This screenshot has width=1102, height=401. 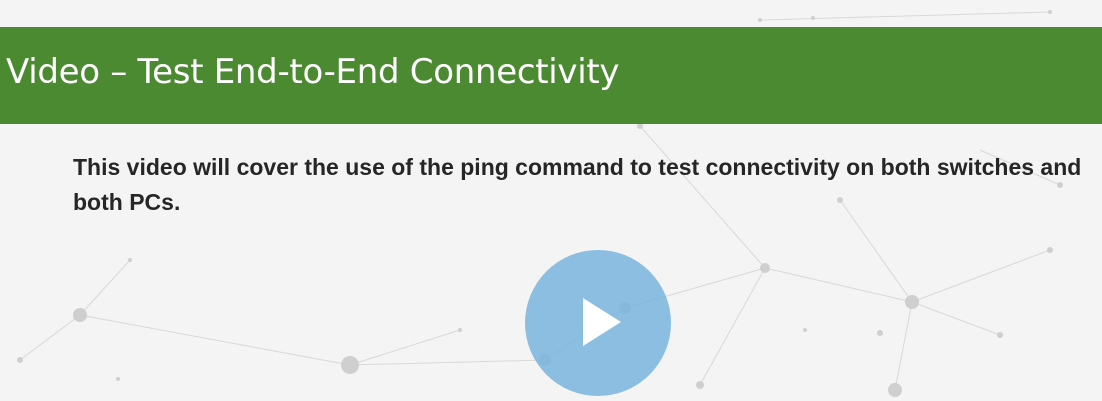 I want to click on slide-title: Video – Test End-to-End Connectivity, so click(x=313, y=72).